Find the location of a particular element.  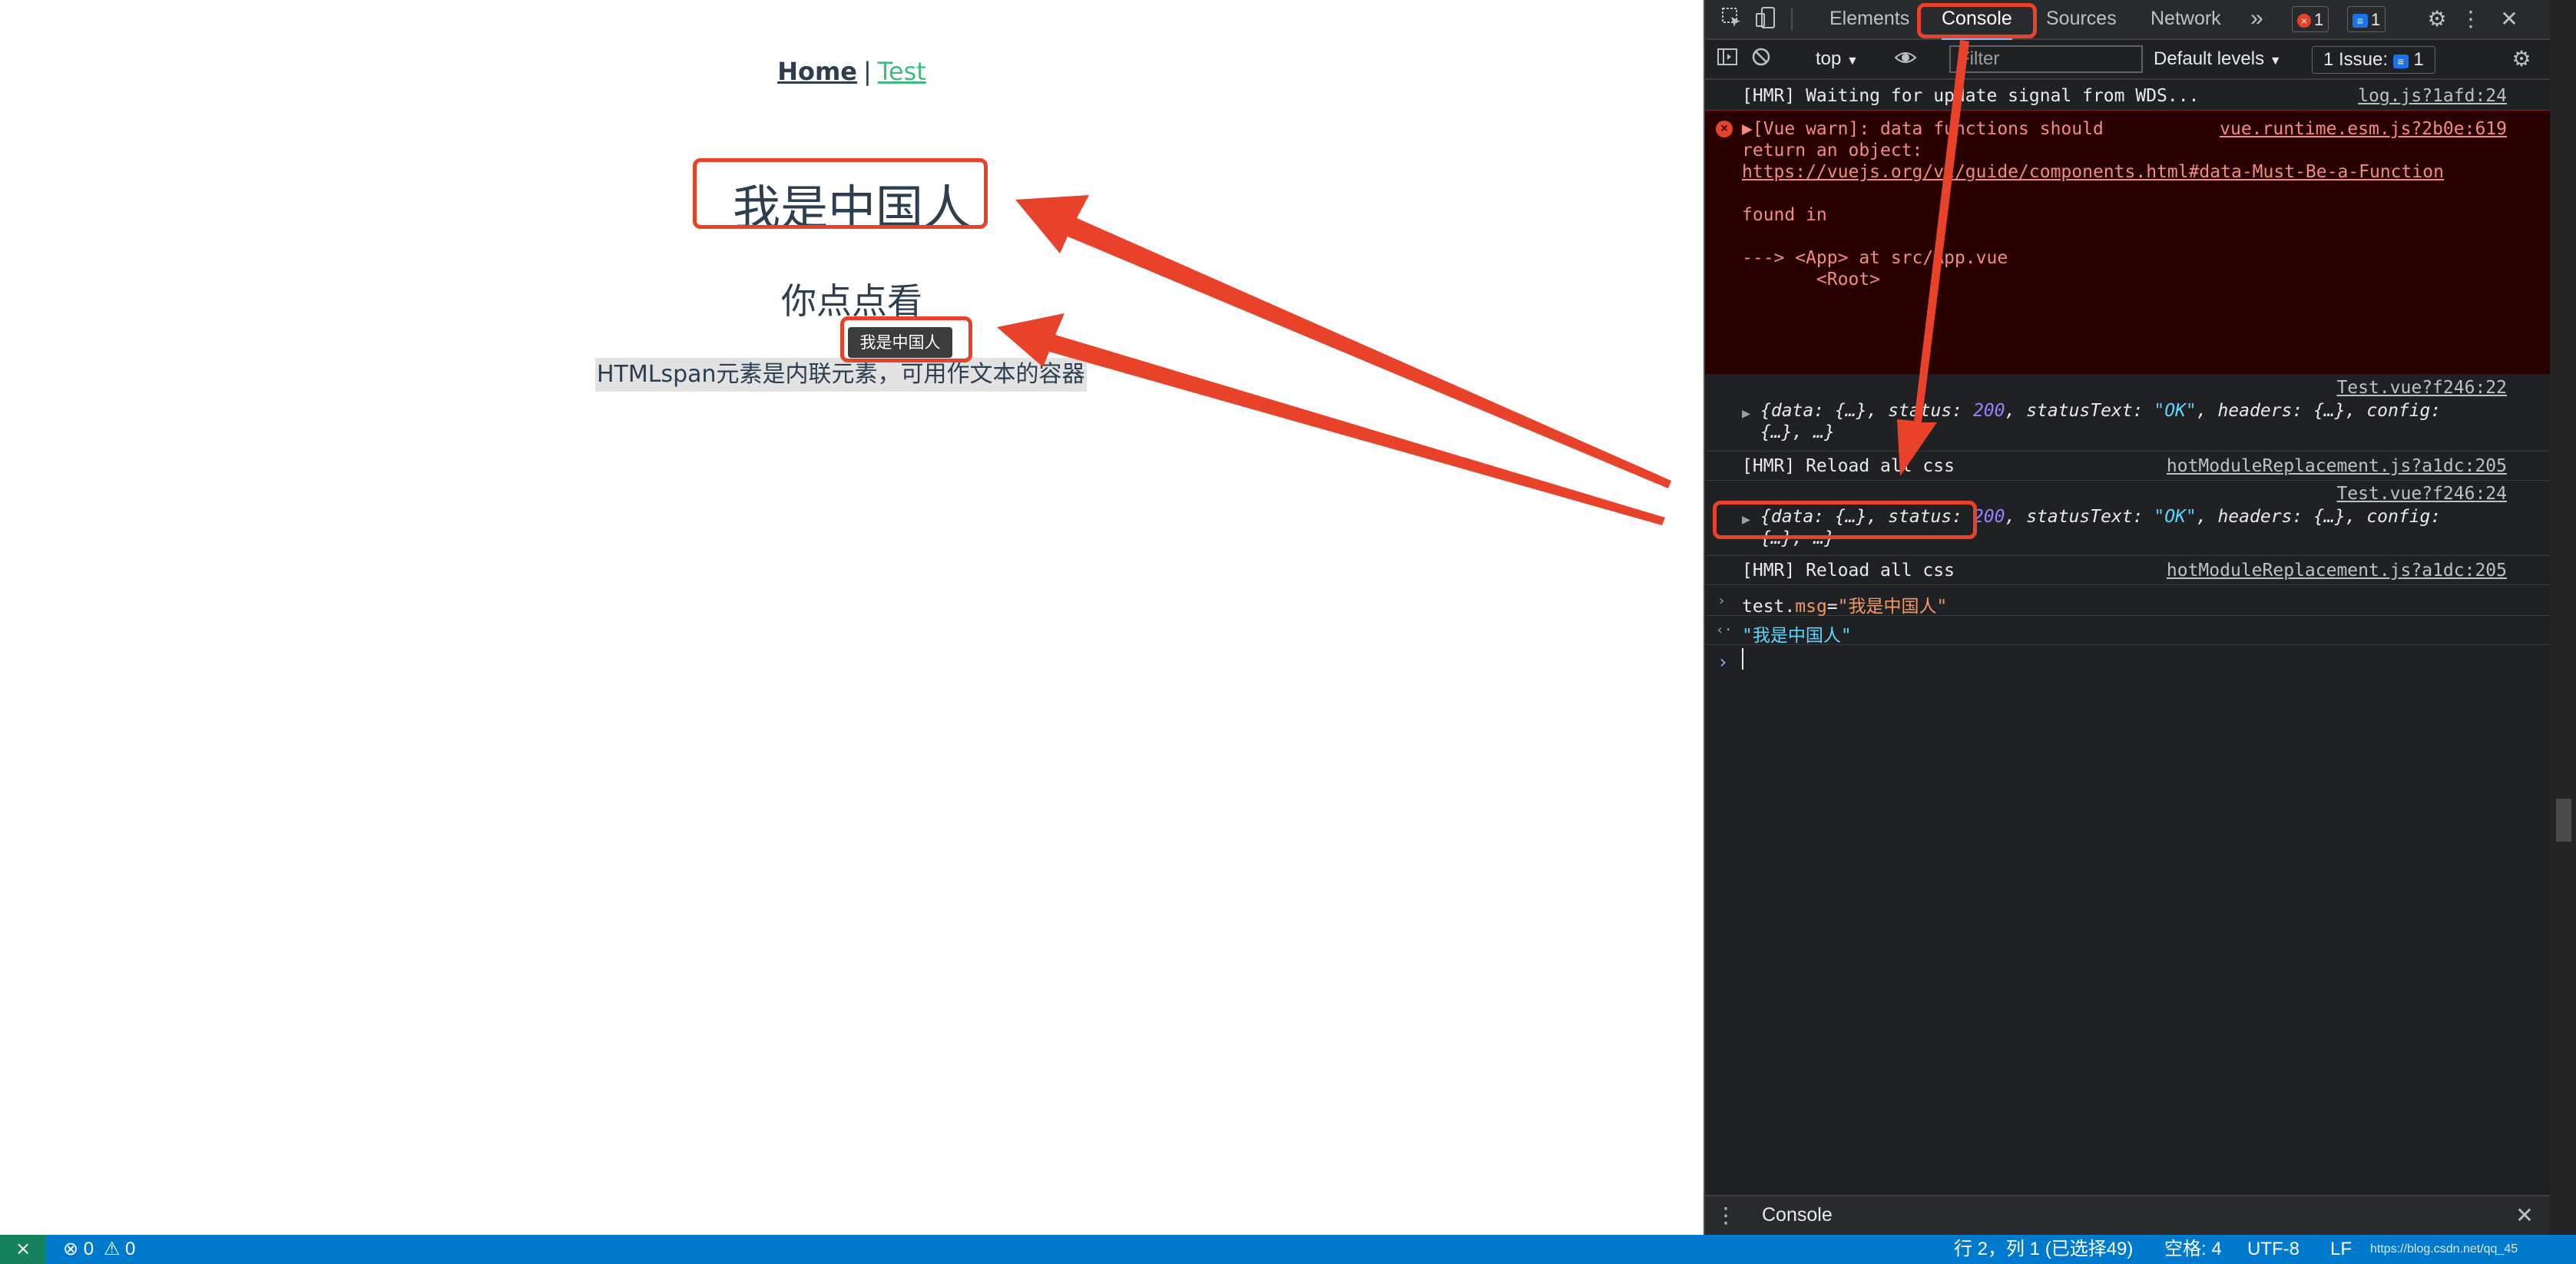

close-drawer-icon: ✕ is located at coordinates (2525, 1216).